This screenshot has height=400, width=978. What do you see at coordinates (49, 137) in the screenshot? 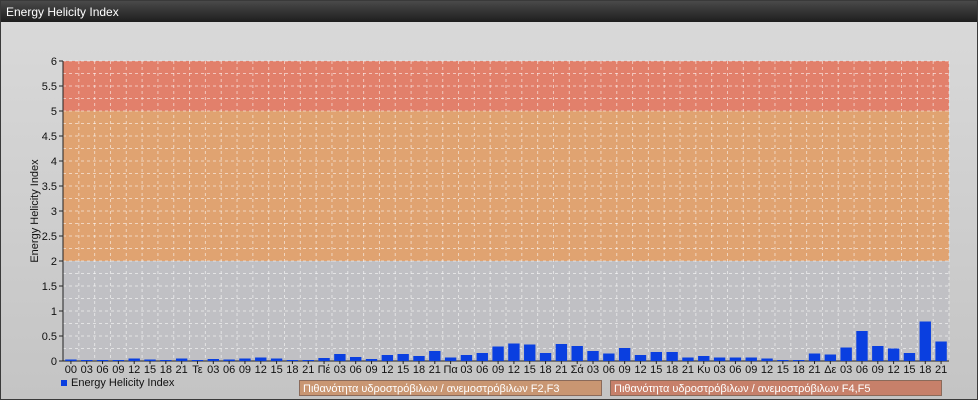
I see `y-tick-label: 4.5` at bounding box center [49, 137].